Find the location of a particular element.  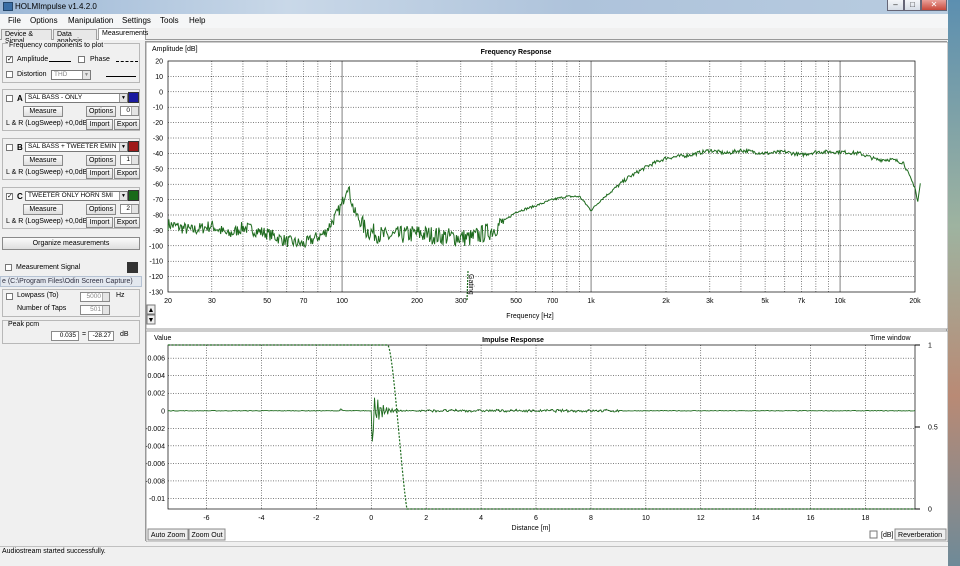

scroll-arrows: ▲ ▼ is located at coordinates (151, 314).